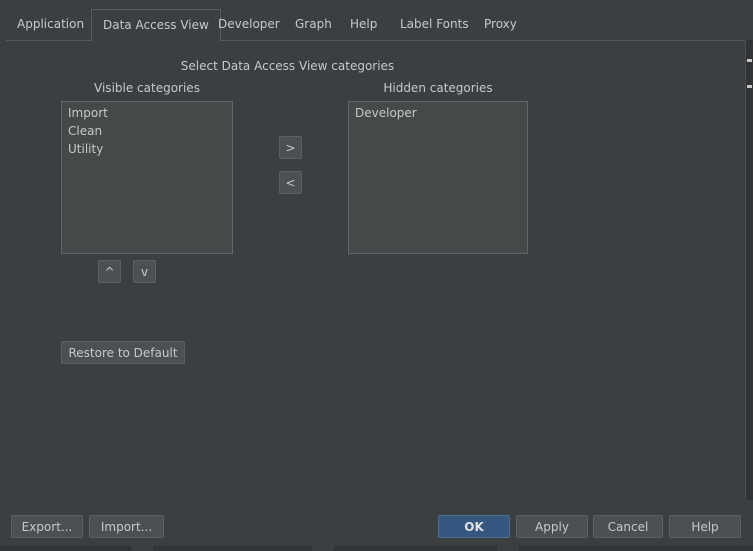 The image size is (753, 551). What do you see at coordinates (628, 526) in the screenshot?
I see `cancel-button: Cancel` at bounding box center [628, 526].